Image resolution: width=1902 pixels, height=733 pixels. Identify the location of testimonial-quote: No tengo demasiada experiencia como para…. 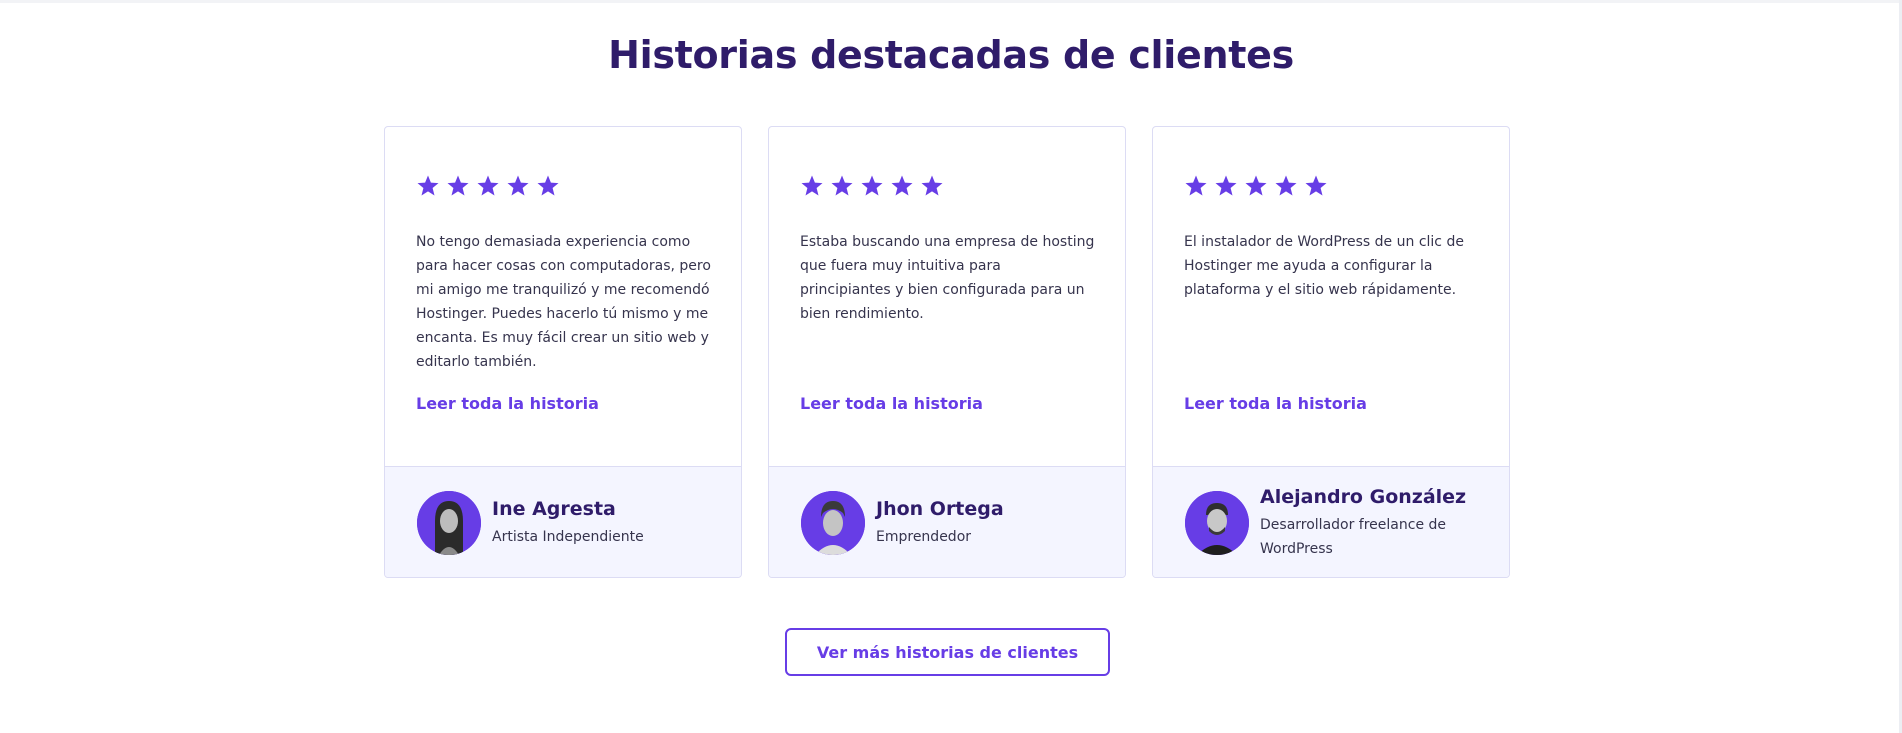
(563, 302).